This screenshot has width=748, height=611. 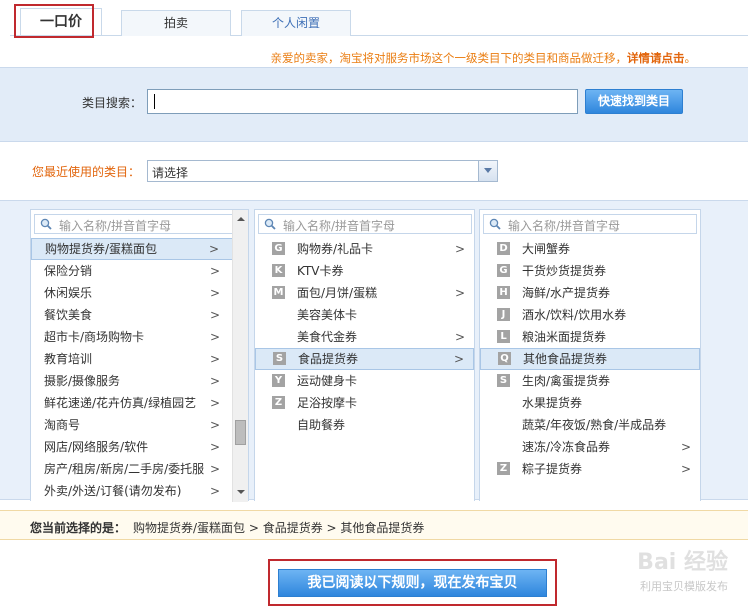 What do you see at coordinates (139, 249) in the screenshot?
I see `category-item: 购物提货券/蛋糕面包 >` at bounding box center [139, 249].